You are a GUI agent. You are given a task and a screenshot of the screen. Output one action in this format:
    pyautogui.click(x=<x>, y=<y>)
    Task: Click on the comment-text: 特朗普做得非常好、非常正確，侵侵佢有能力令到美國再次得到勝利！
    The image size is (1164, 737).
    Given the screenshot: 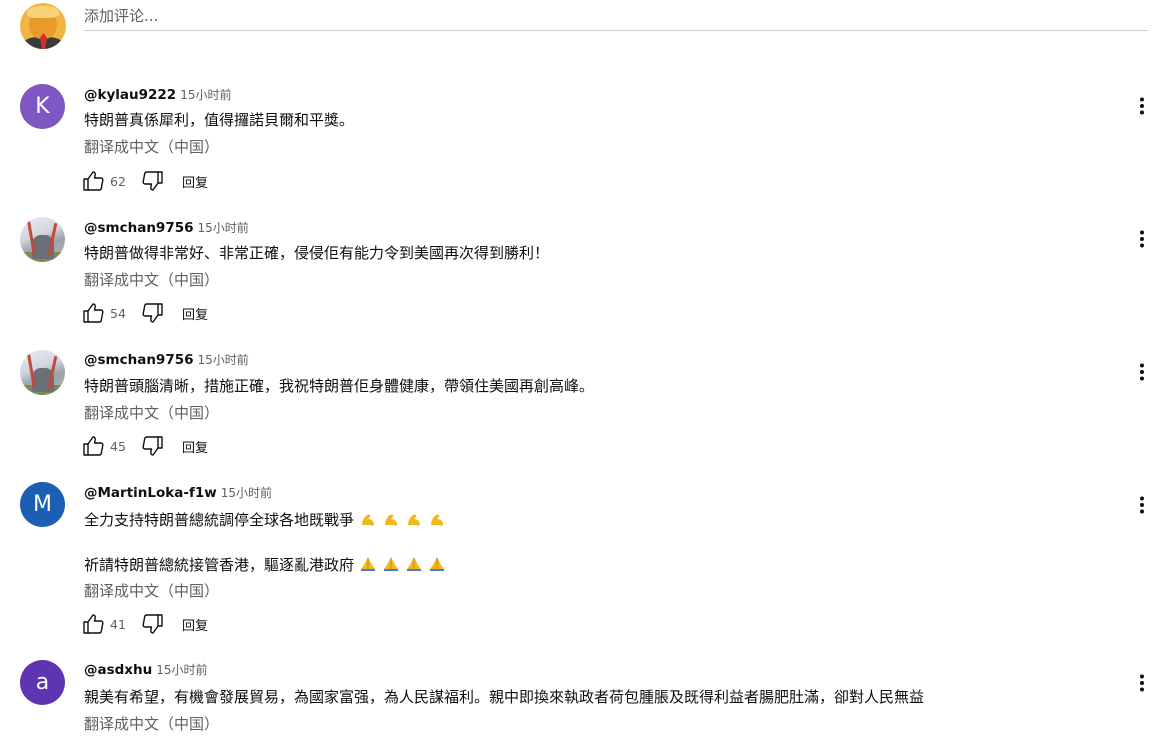 What is the action you would take?
    pyautogui.click(x=317, y=253)
    